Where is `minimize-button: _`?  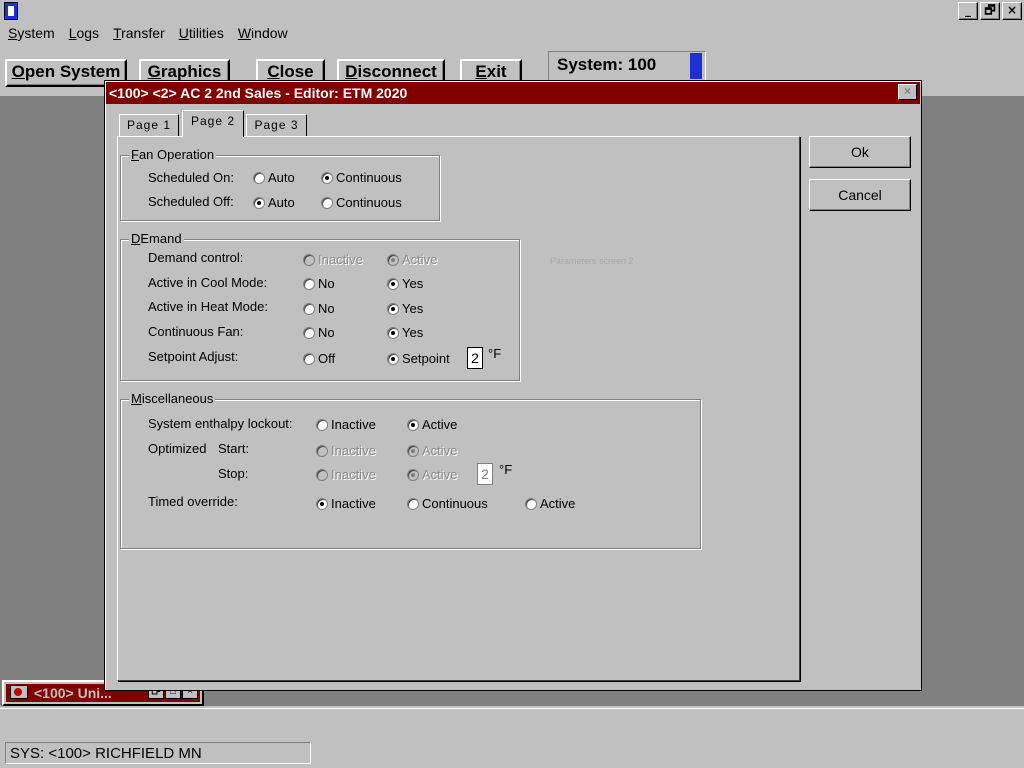 minimize-button: _ is located at coordinates (968, 11).